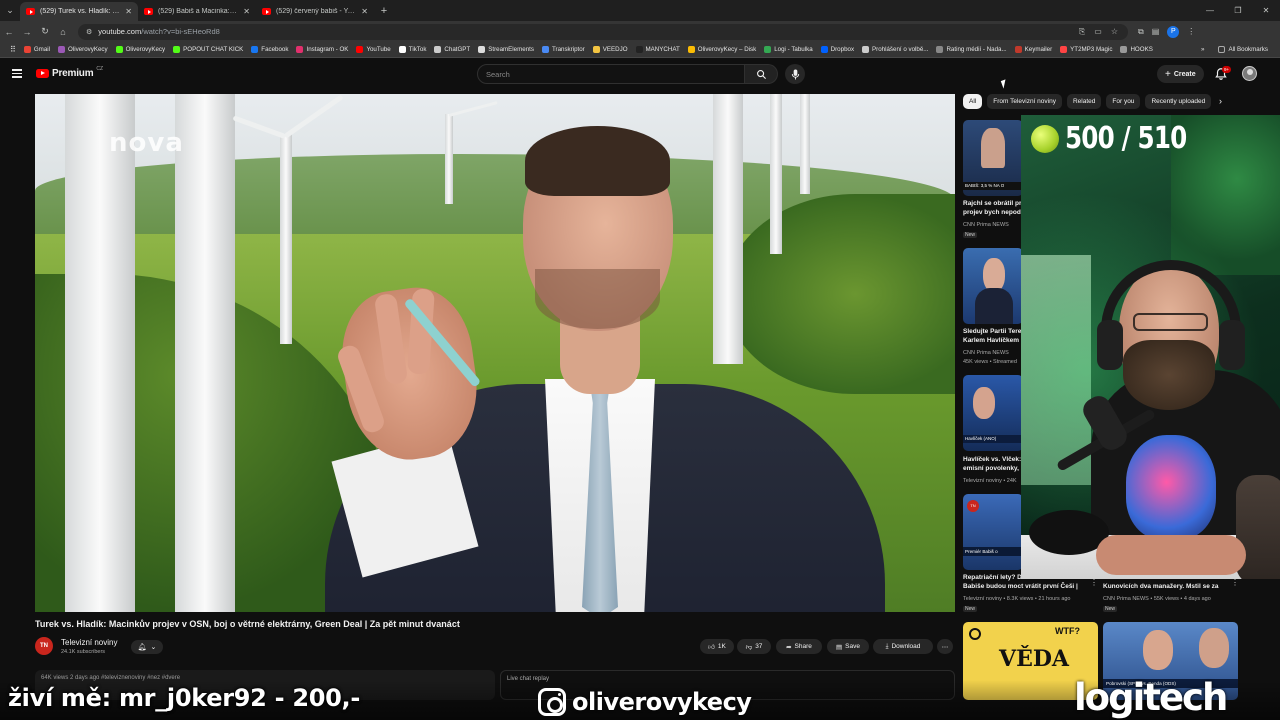 This screenshot has width=1280, height=720. What do you see at coordinates (89, 642) in the screenshot?
I see `channel-name: Televizní noviny` at bounding box center [89, 642].